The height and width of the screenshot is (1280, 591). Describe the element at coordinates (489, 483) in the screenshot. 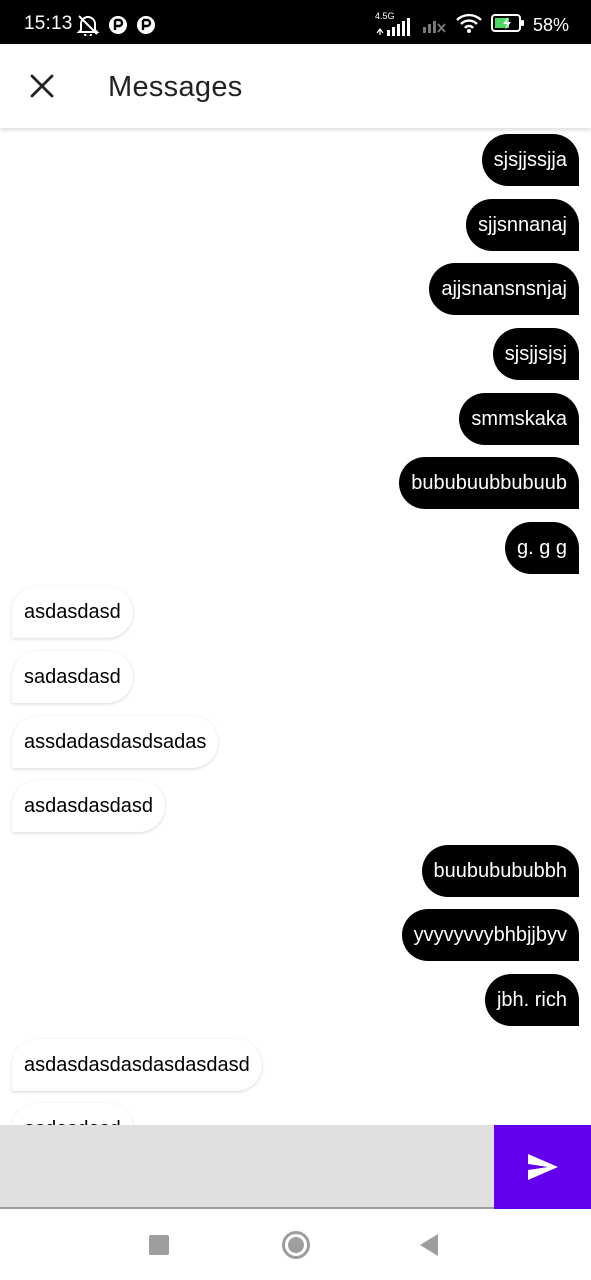

I see `message-bubble-sent: bububuubbubuub` at that location.